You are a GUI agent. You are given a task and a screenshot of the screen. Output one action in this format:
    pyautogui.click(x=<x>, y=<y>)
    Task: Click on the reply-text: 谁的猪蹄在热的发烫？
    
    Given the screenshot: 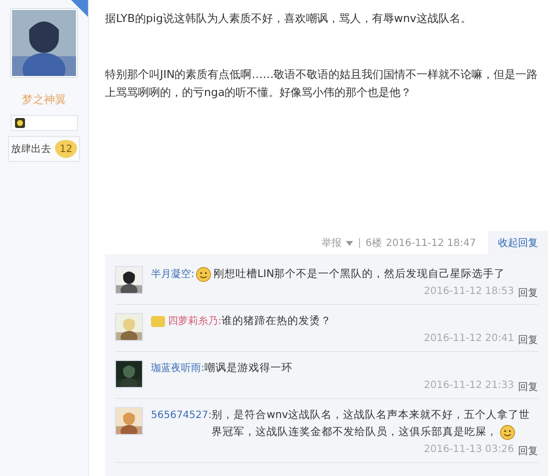 What is the action you would take?
    pyautogui.click(x=276, y=321)
    